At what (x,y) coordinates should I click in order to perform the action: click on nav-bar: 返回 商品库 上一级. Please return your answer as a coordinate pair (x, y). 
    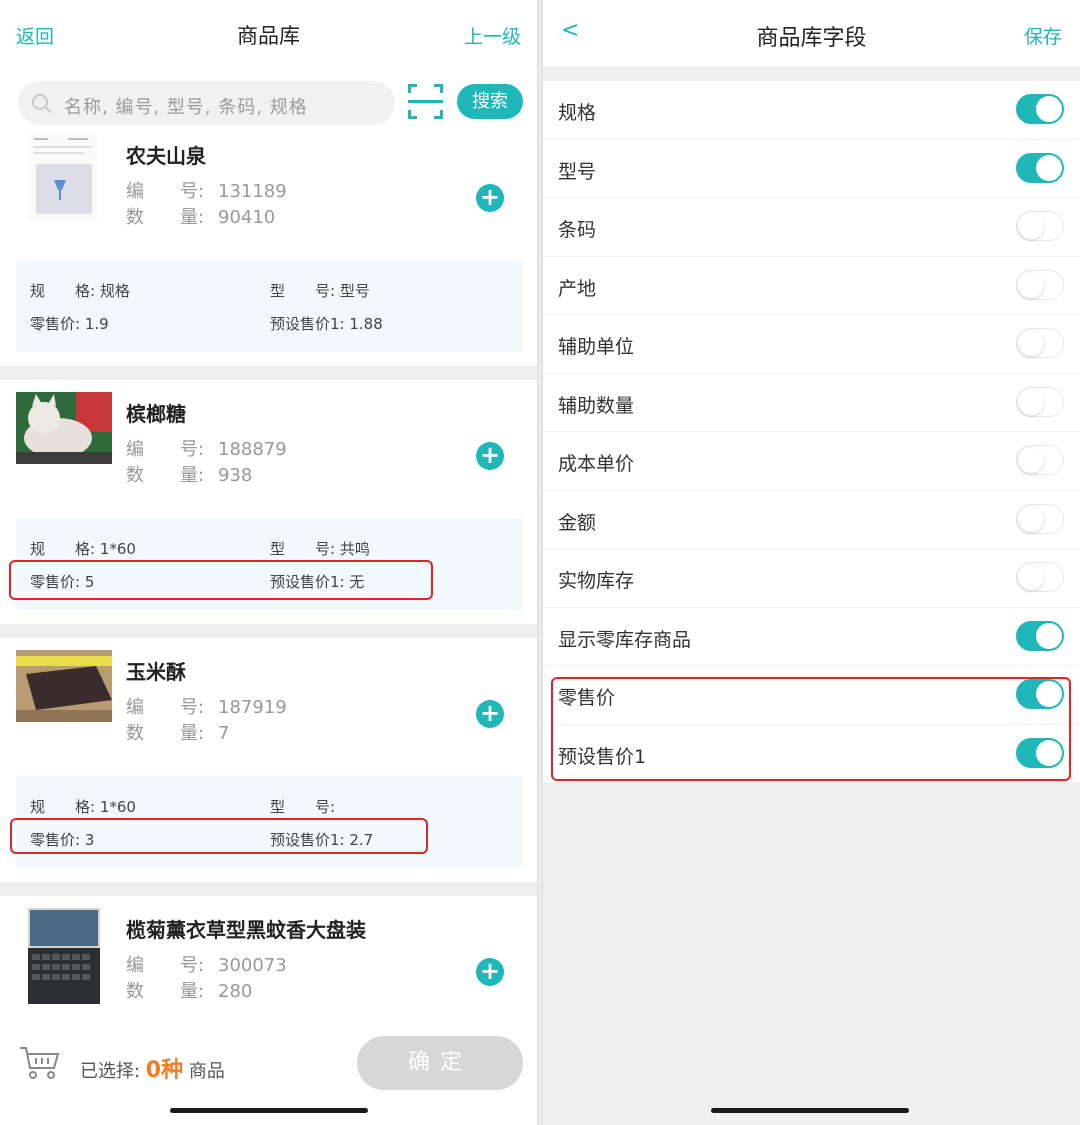
    Looking at the image, I should click on (268, 35).